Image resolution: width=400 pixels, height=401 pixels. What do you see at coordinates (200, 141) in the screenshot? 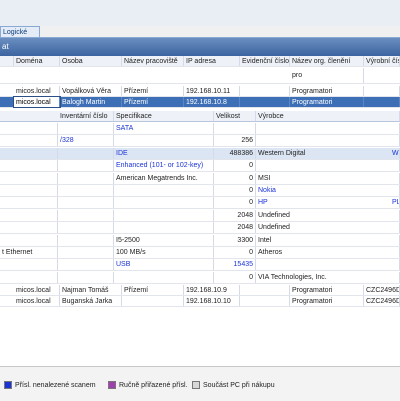
I see `detail-row: /328 256` at bounding box center [200, 141].